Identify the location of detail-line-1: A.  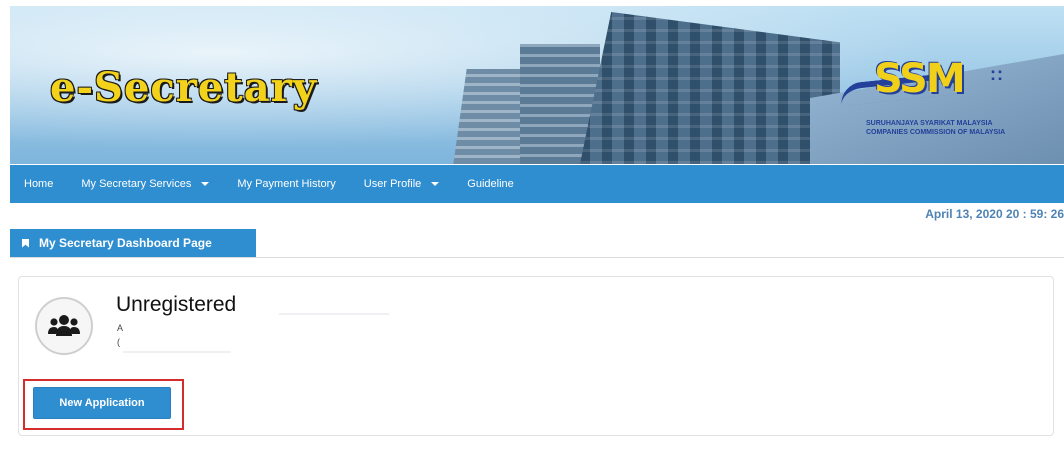
(120, 328).